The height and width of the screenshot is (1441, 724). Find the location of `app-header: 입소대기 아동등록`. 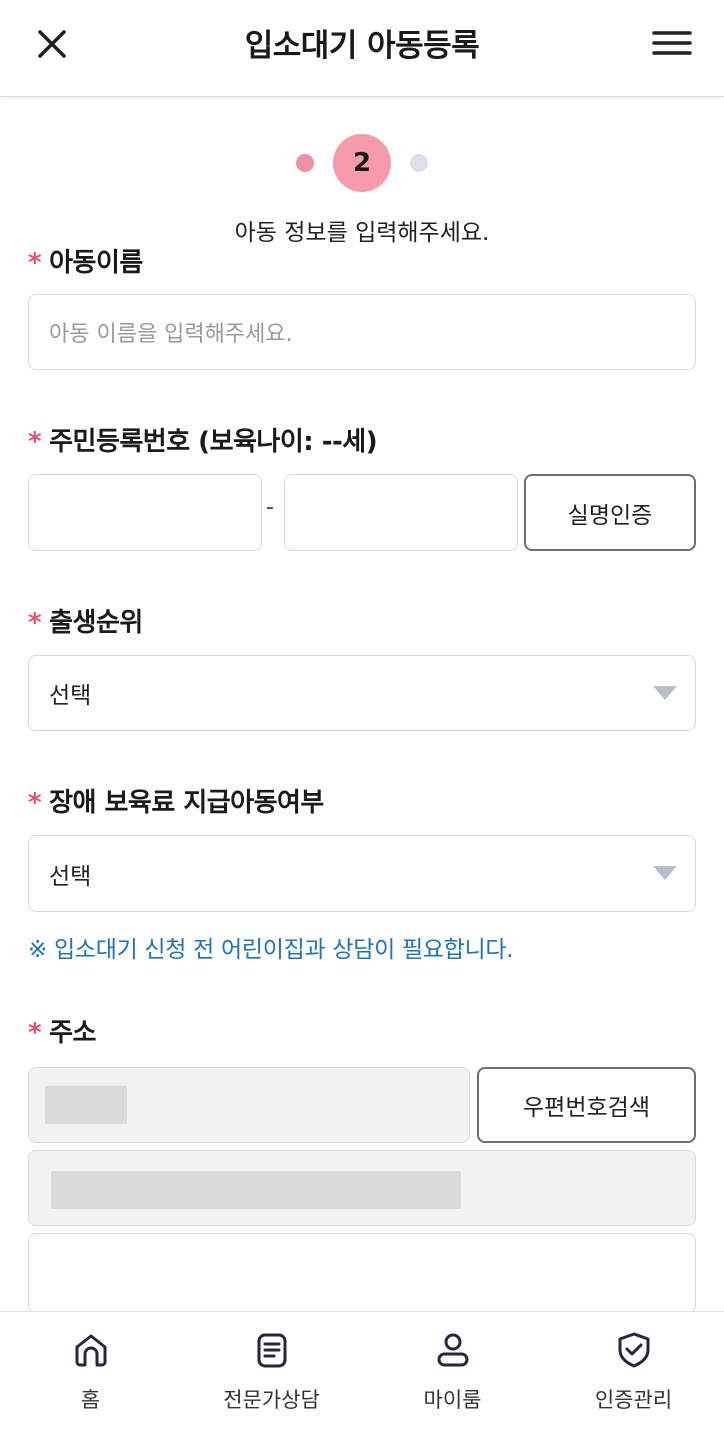

app-header: 입소대기 아동등록 is located at coordinates (362, 48).